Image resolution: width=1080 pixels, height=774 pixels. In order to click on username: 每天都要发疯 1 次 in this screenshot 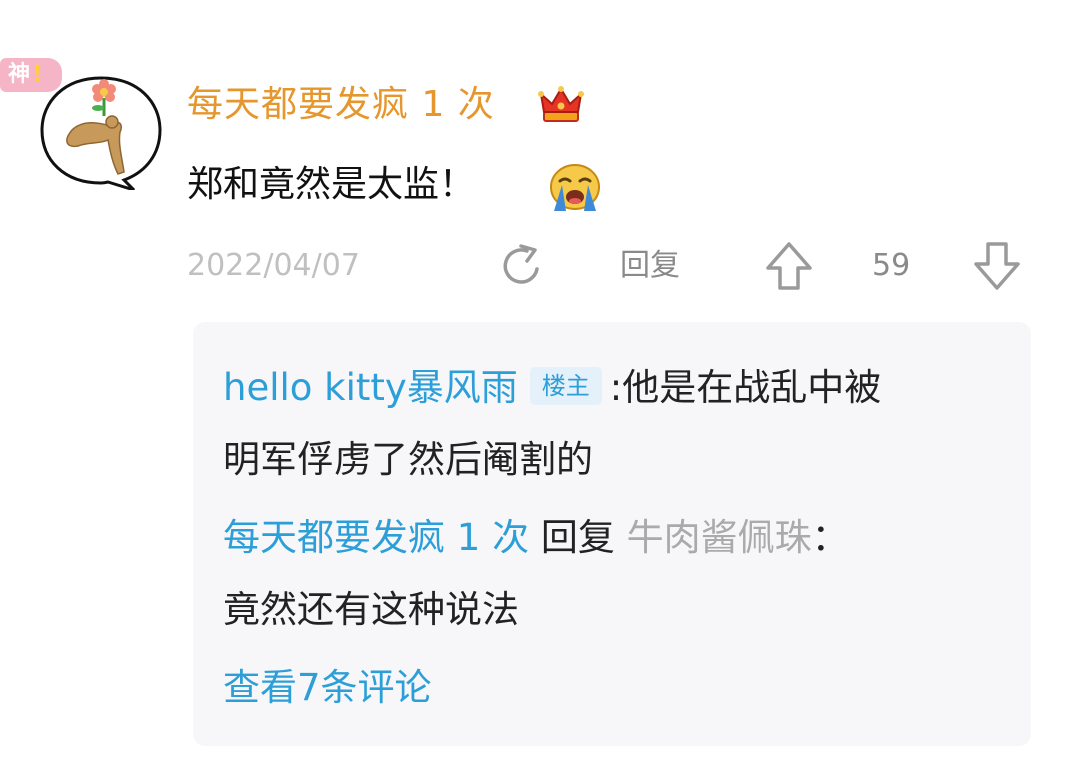, I will do `click(341, 105)`.